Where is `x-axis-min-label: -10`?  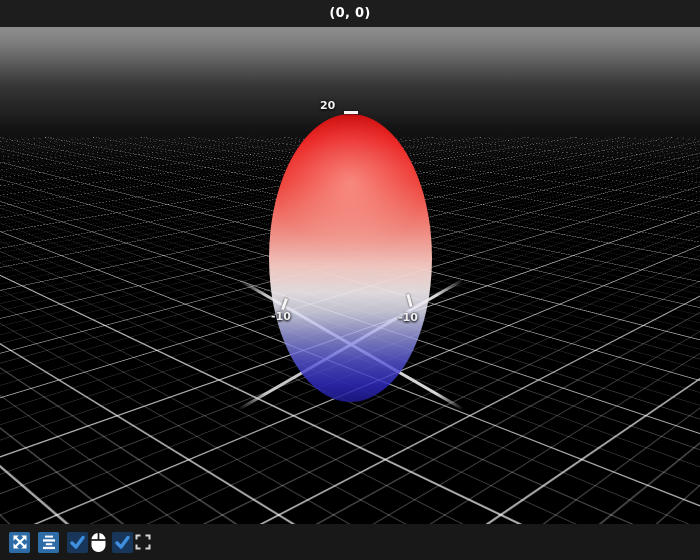
x-axis-min-label: -10 is located at coordinates (281, 316).